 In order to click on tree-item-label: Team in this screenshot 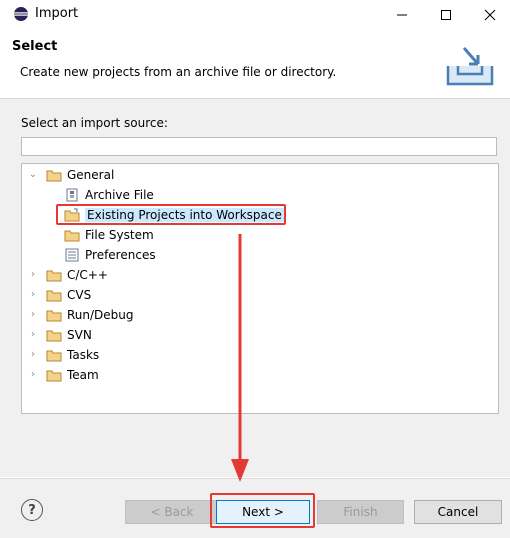, I will do `click(83, 375)`.